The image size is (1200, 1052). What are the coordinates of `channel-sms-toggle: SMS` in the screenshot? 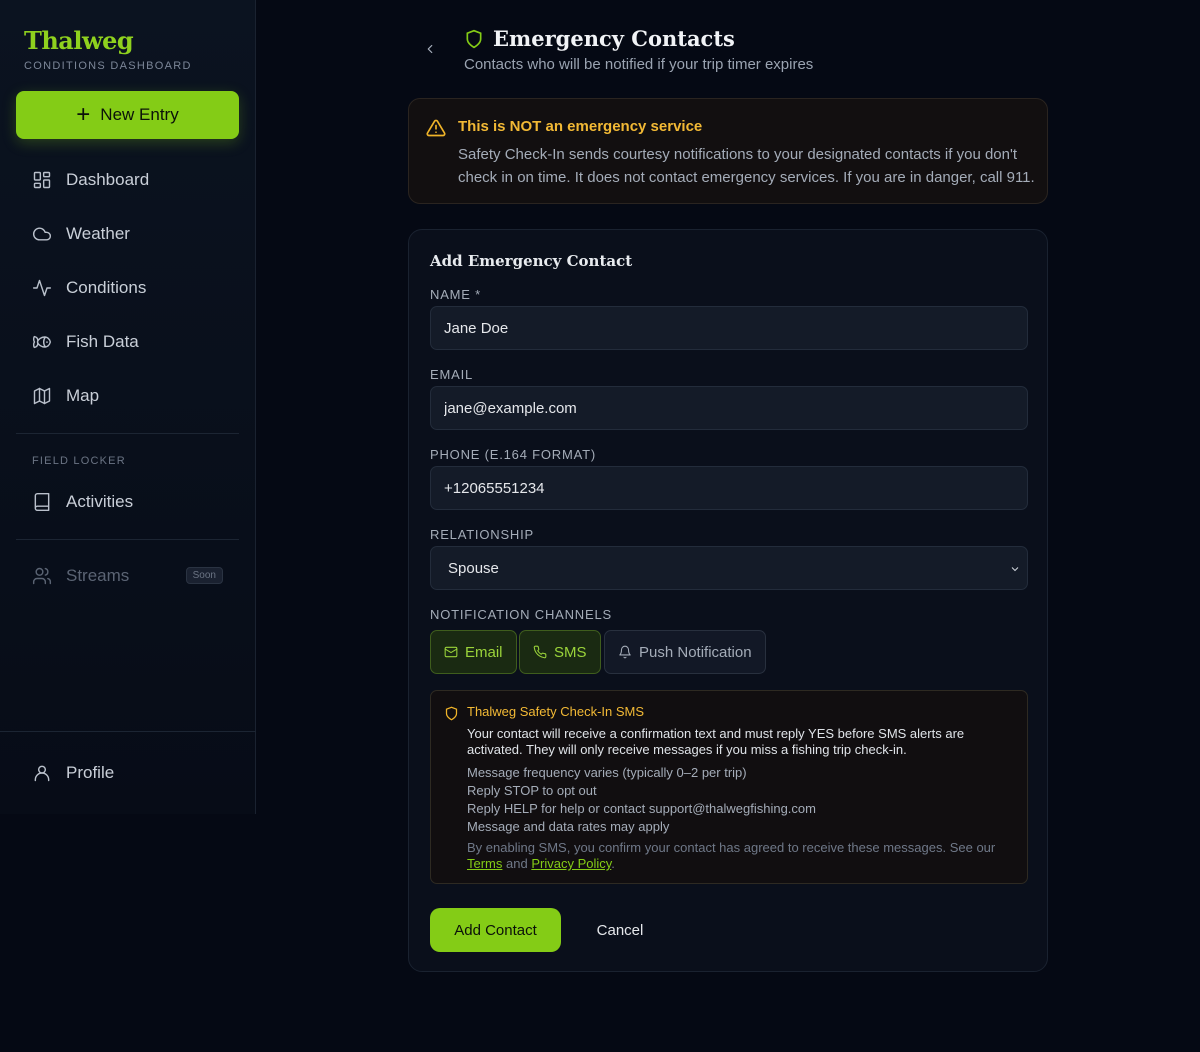 It's located at (560, 652).